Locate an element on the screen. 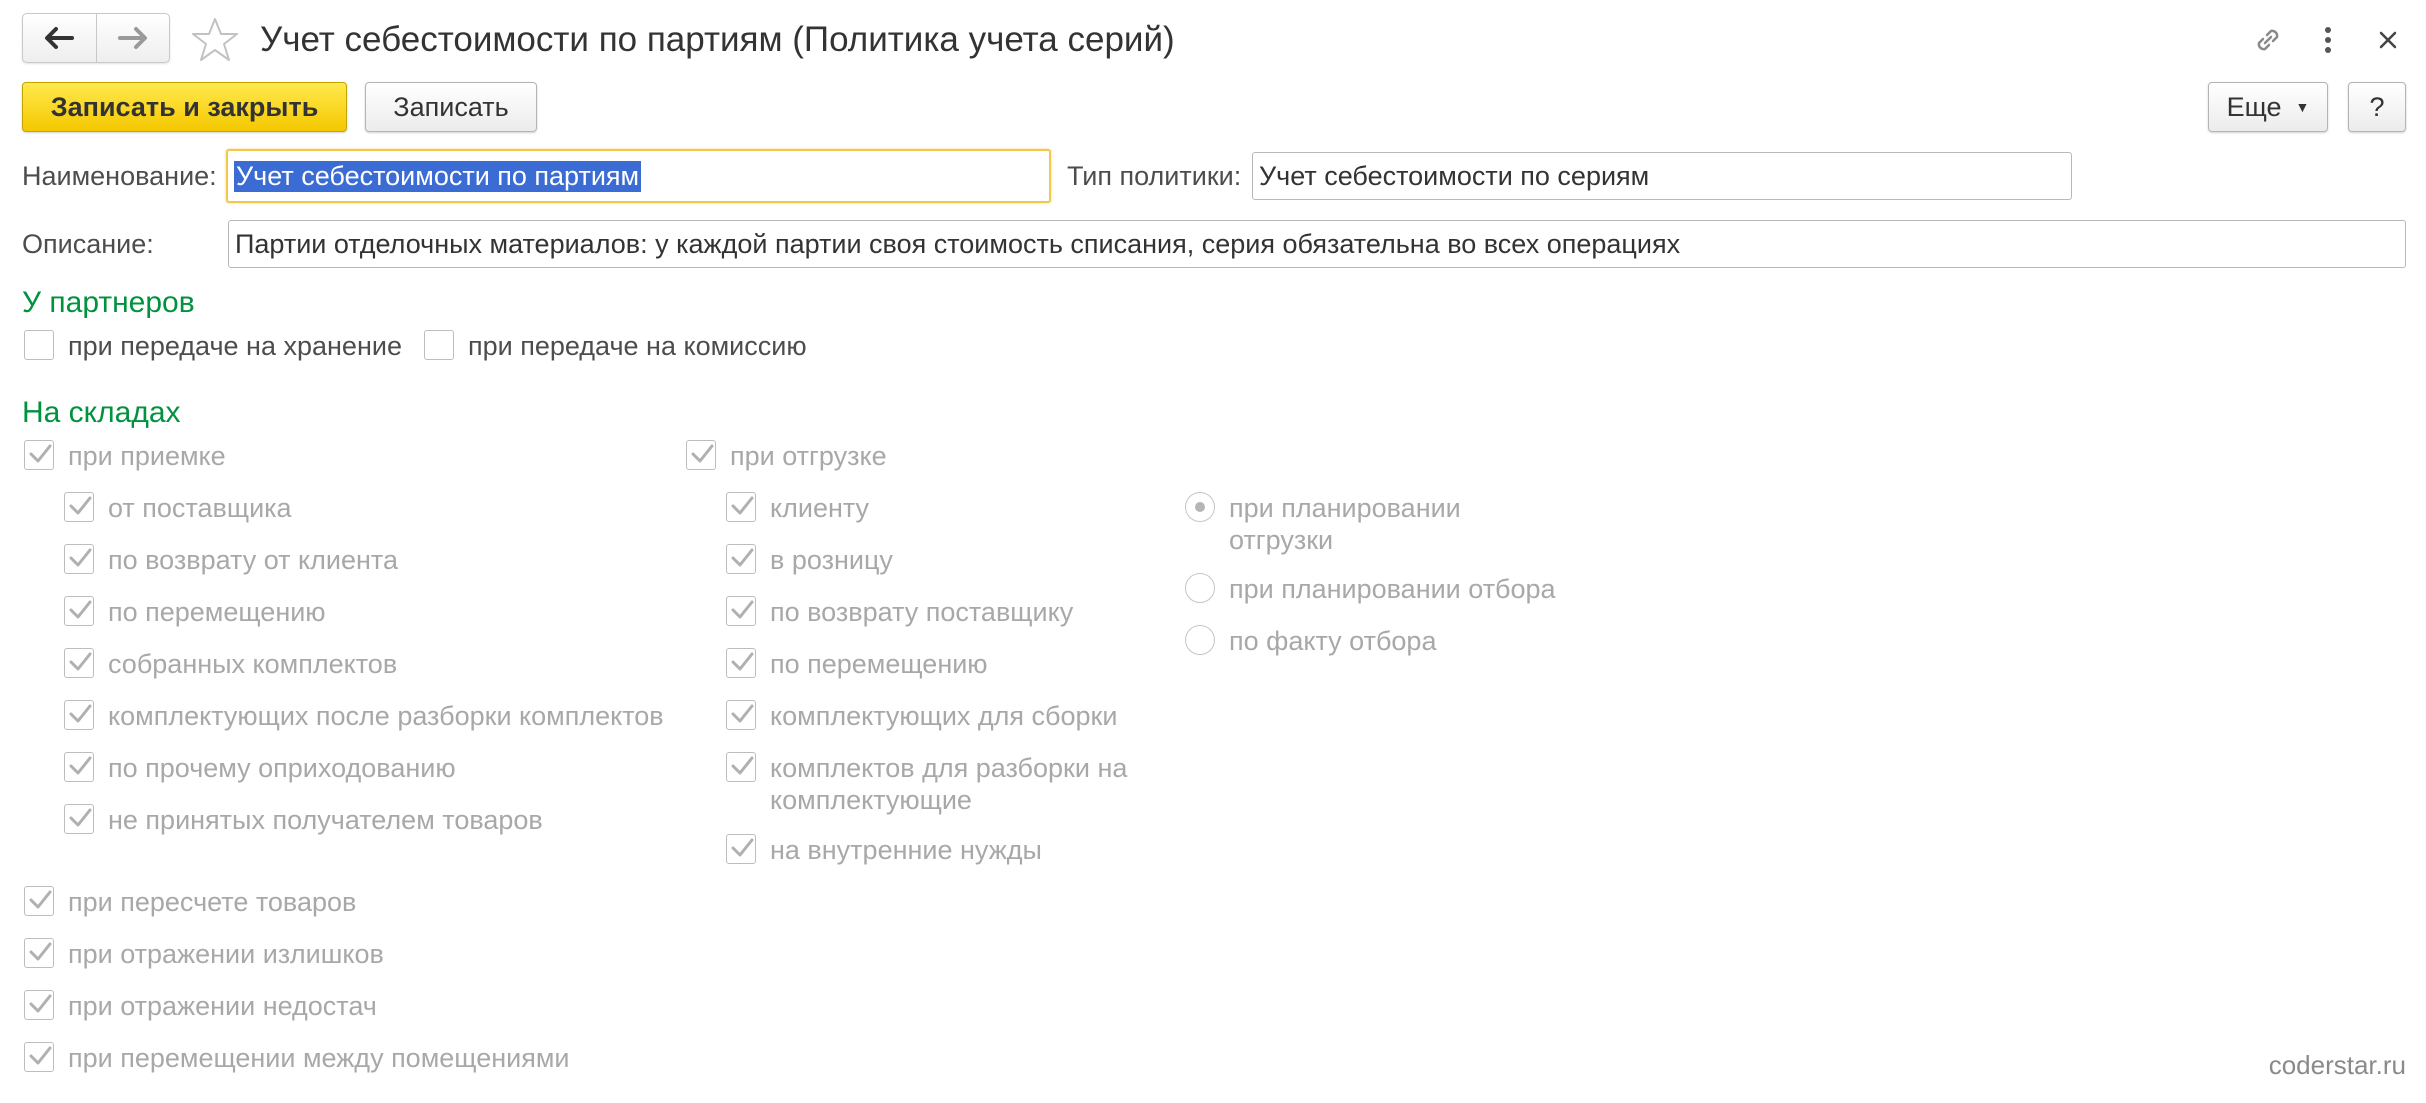 The height and width of the screenshot is (1103, 2426). receiving-item-checkbox: собранных комплектов is located at coordinates (230, 664).